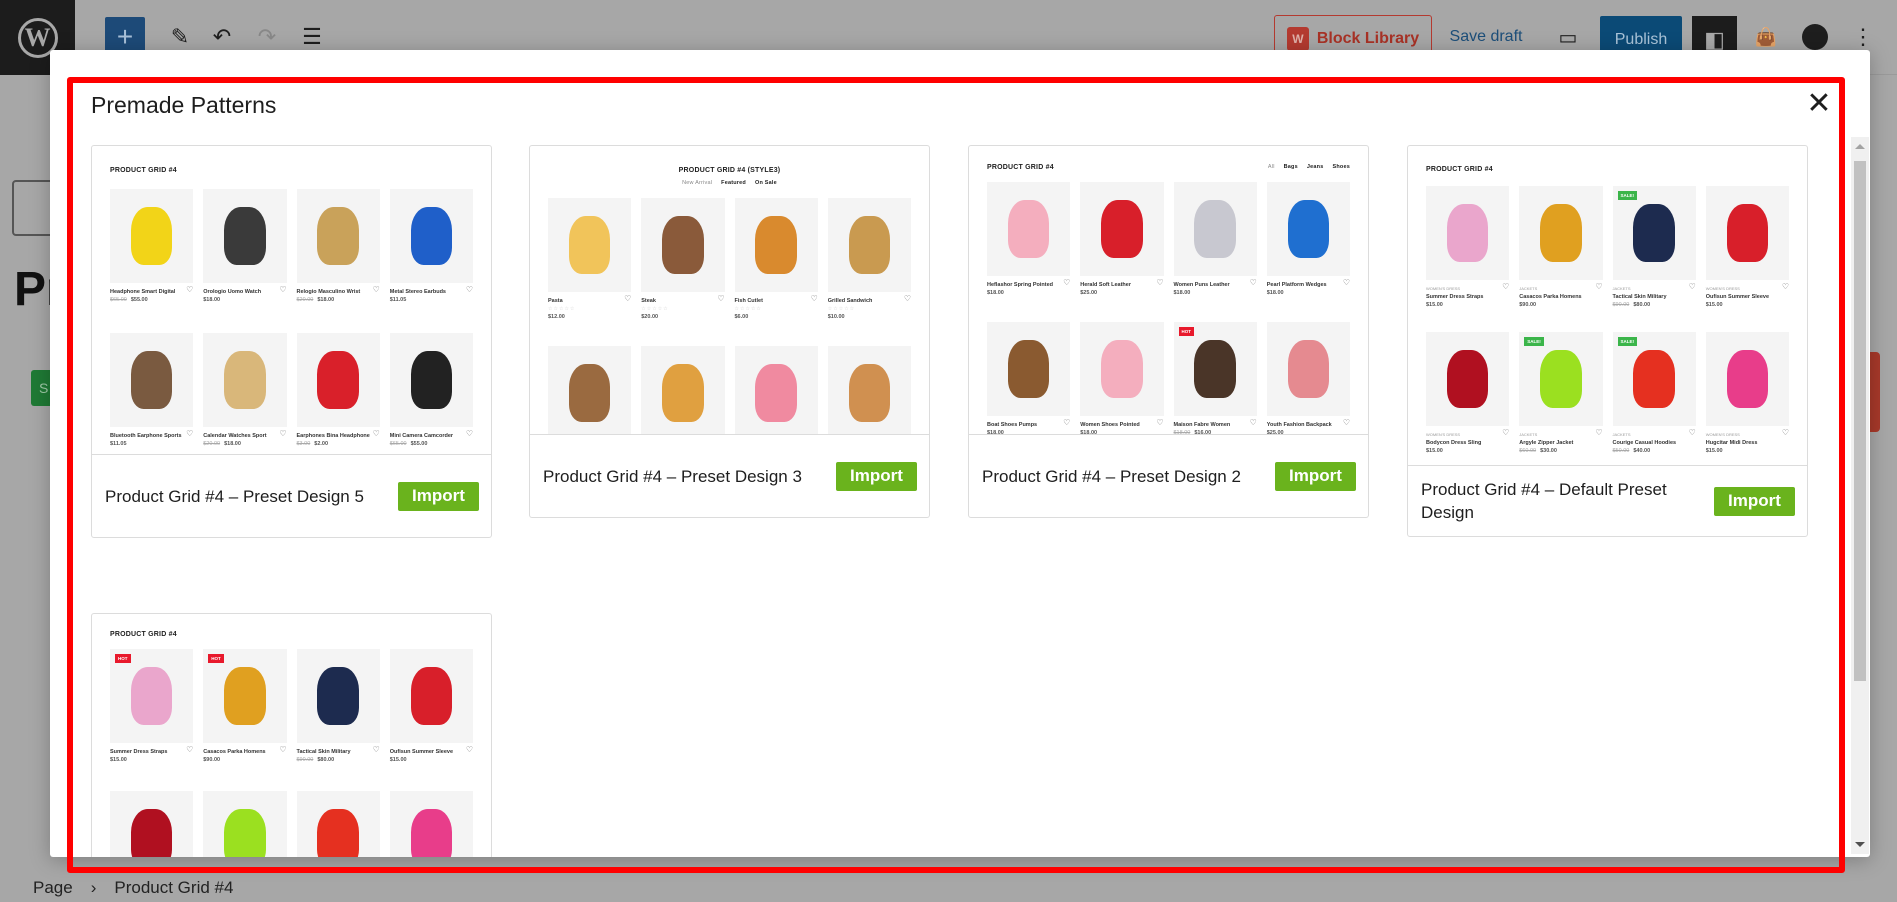  I want to click on product-meta: Women's Dress Hugcitar Midi Dress $15.00 ♡, so click(1747, 444).